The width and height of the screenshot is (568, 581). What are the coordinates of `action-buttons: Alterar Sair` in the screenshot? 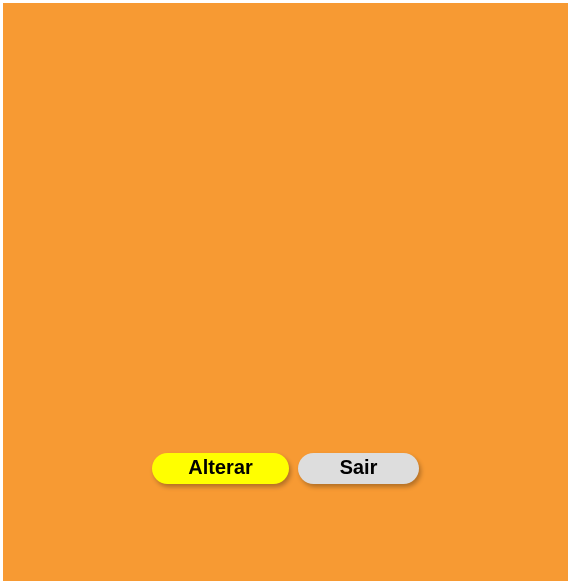 It's located at (285, 468).